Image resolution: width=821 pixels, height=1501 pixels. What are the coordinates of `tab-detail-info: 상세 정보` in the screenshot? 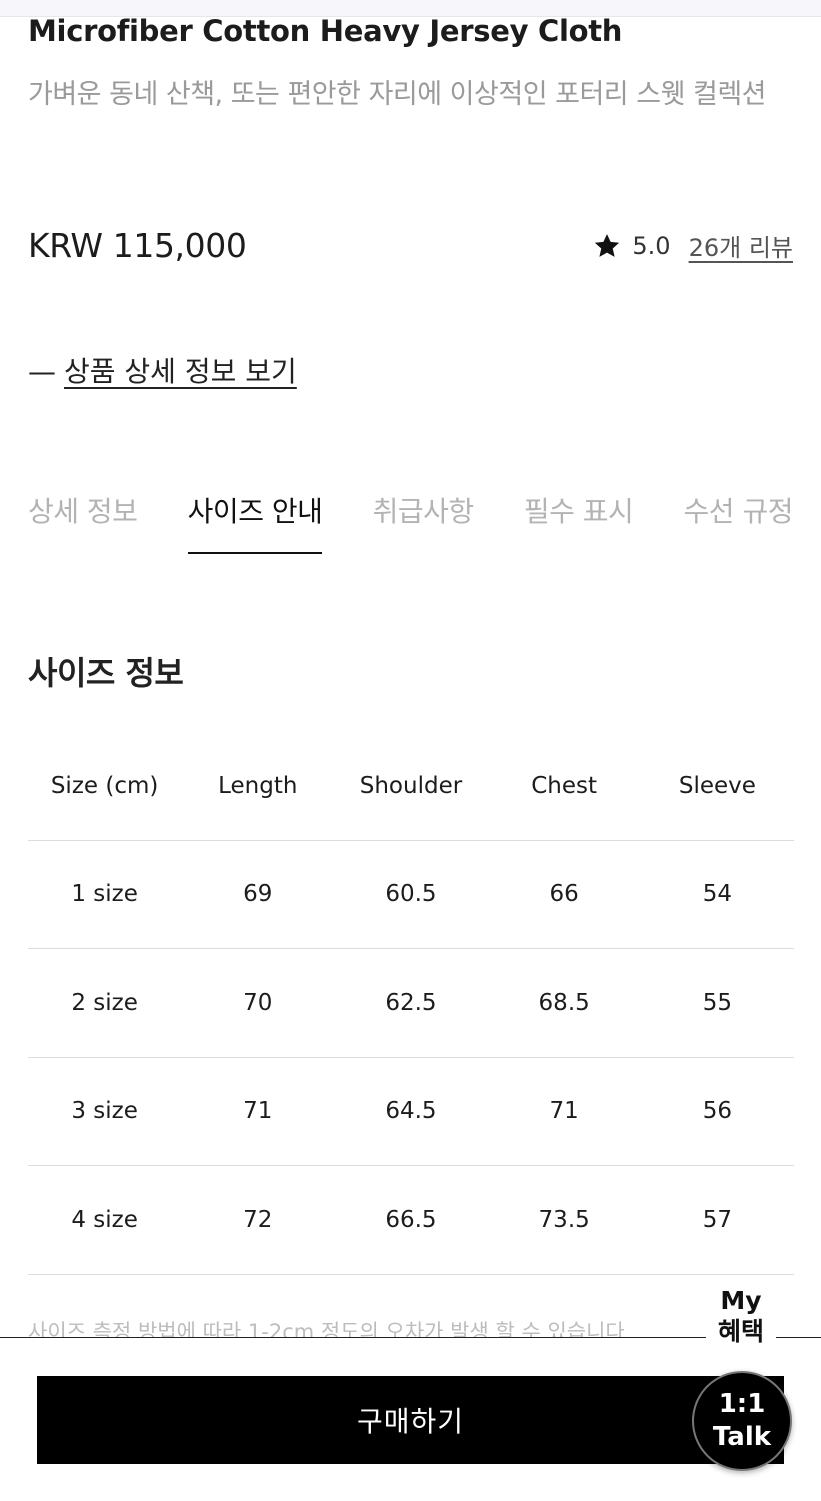 It's located at (83, 521).